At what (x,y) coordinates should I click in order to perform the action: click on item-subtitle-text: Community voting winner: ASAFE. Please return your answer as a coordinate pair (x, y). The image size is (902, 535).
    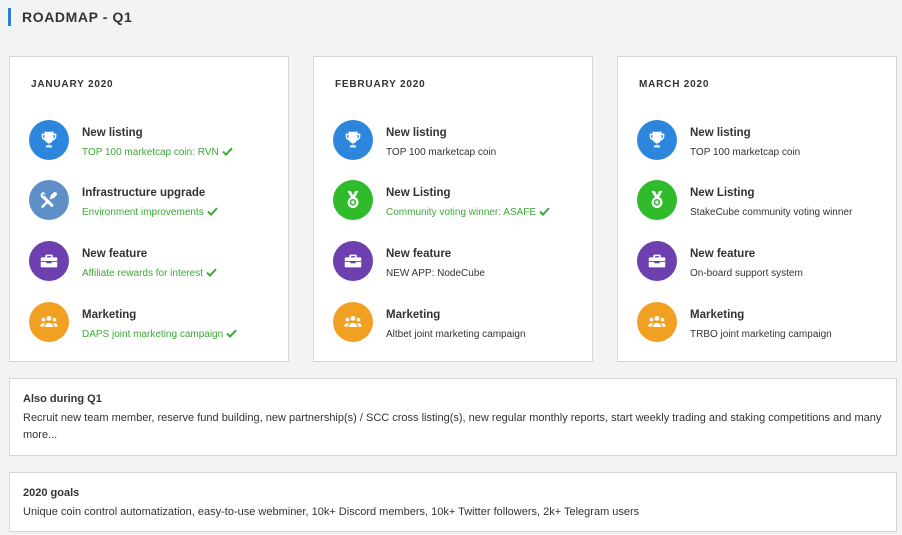
    Looking at the image, I should click on (461, 212).